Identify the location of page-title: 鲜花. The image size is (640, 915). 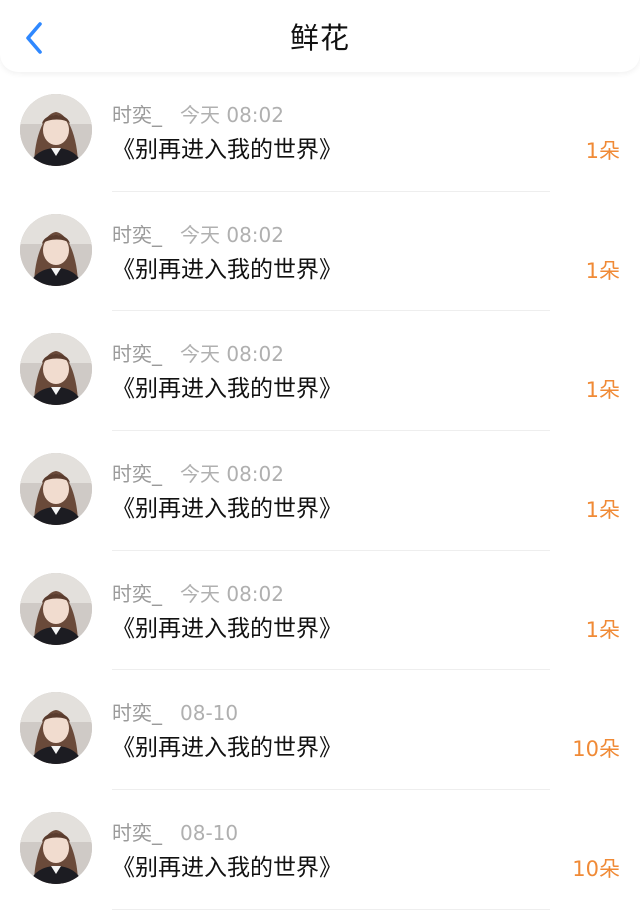
(319, 38).